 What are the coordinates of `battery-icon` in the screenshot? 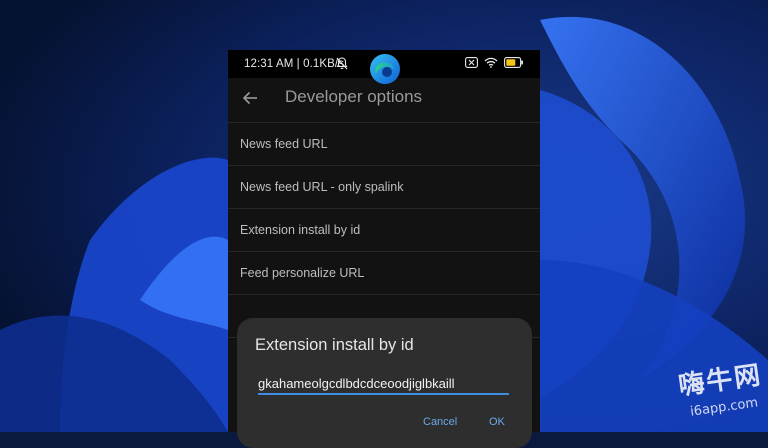 It's located at (513, 62).